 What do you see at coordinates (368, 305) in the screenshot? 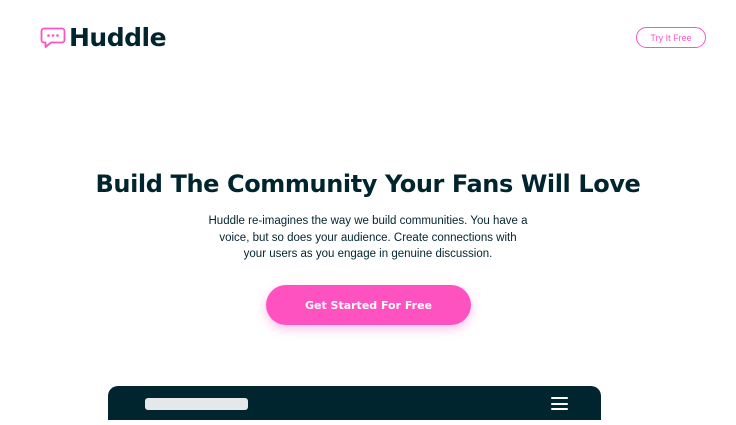
I see `get-started-button: Get Started For Free` at bounding box center [368, 305].